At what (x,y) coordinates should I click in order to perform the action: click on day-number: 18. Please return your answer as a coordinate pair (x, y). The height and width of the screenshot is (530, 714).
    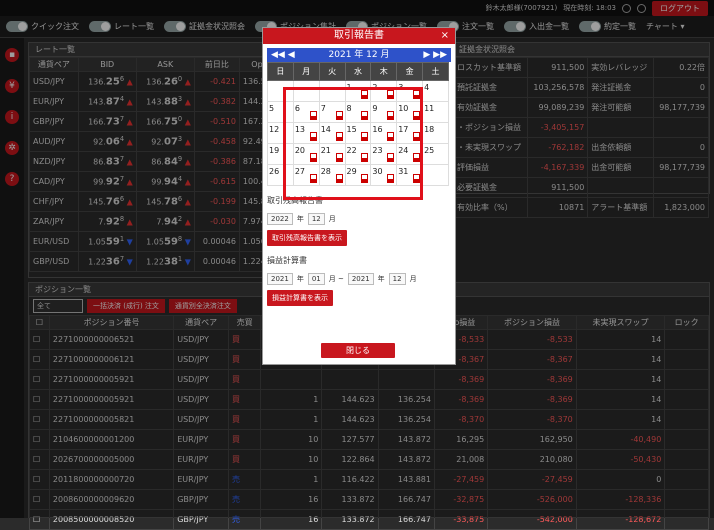
    Looking at the image, I should click on (429, 129).